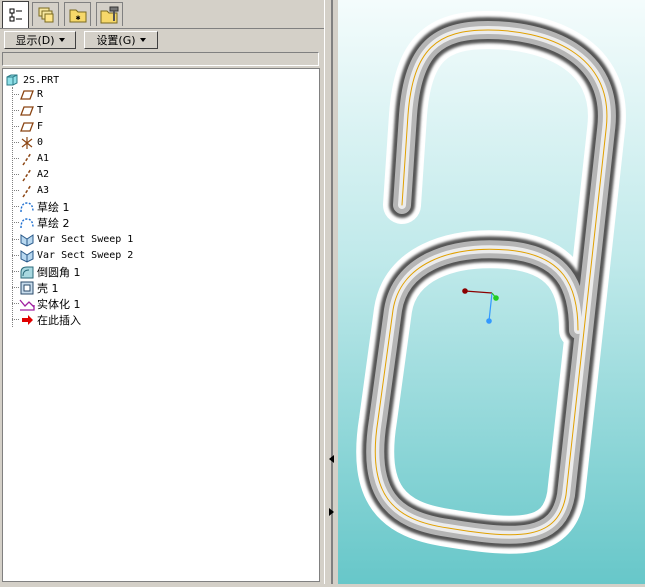 The image size is (645, 587). I want to click on insert-here-arrow-icon, so click(27, 320).